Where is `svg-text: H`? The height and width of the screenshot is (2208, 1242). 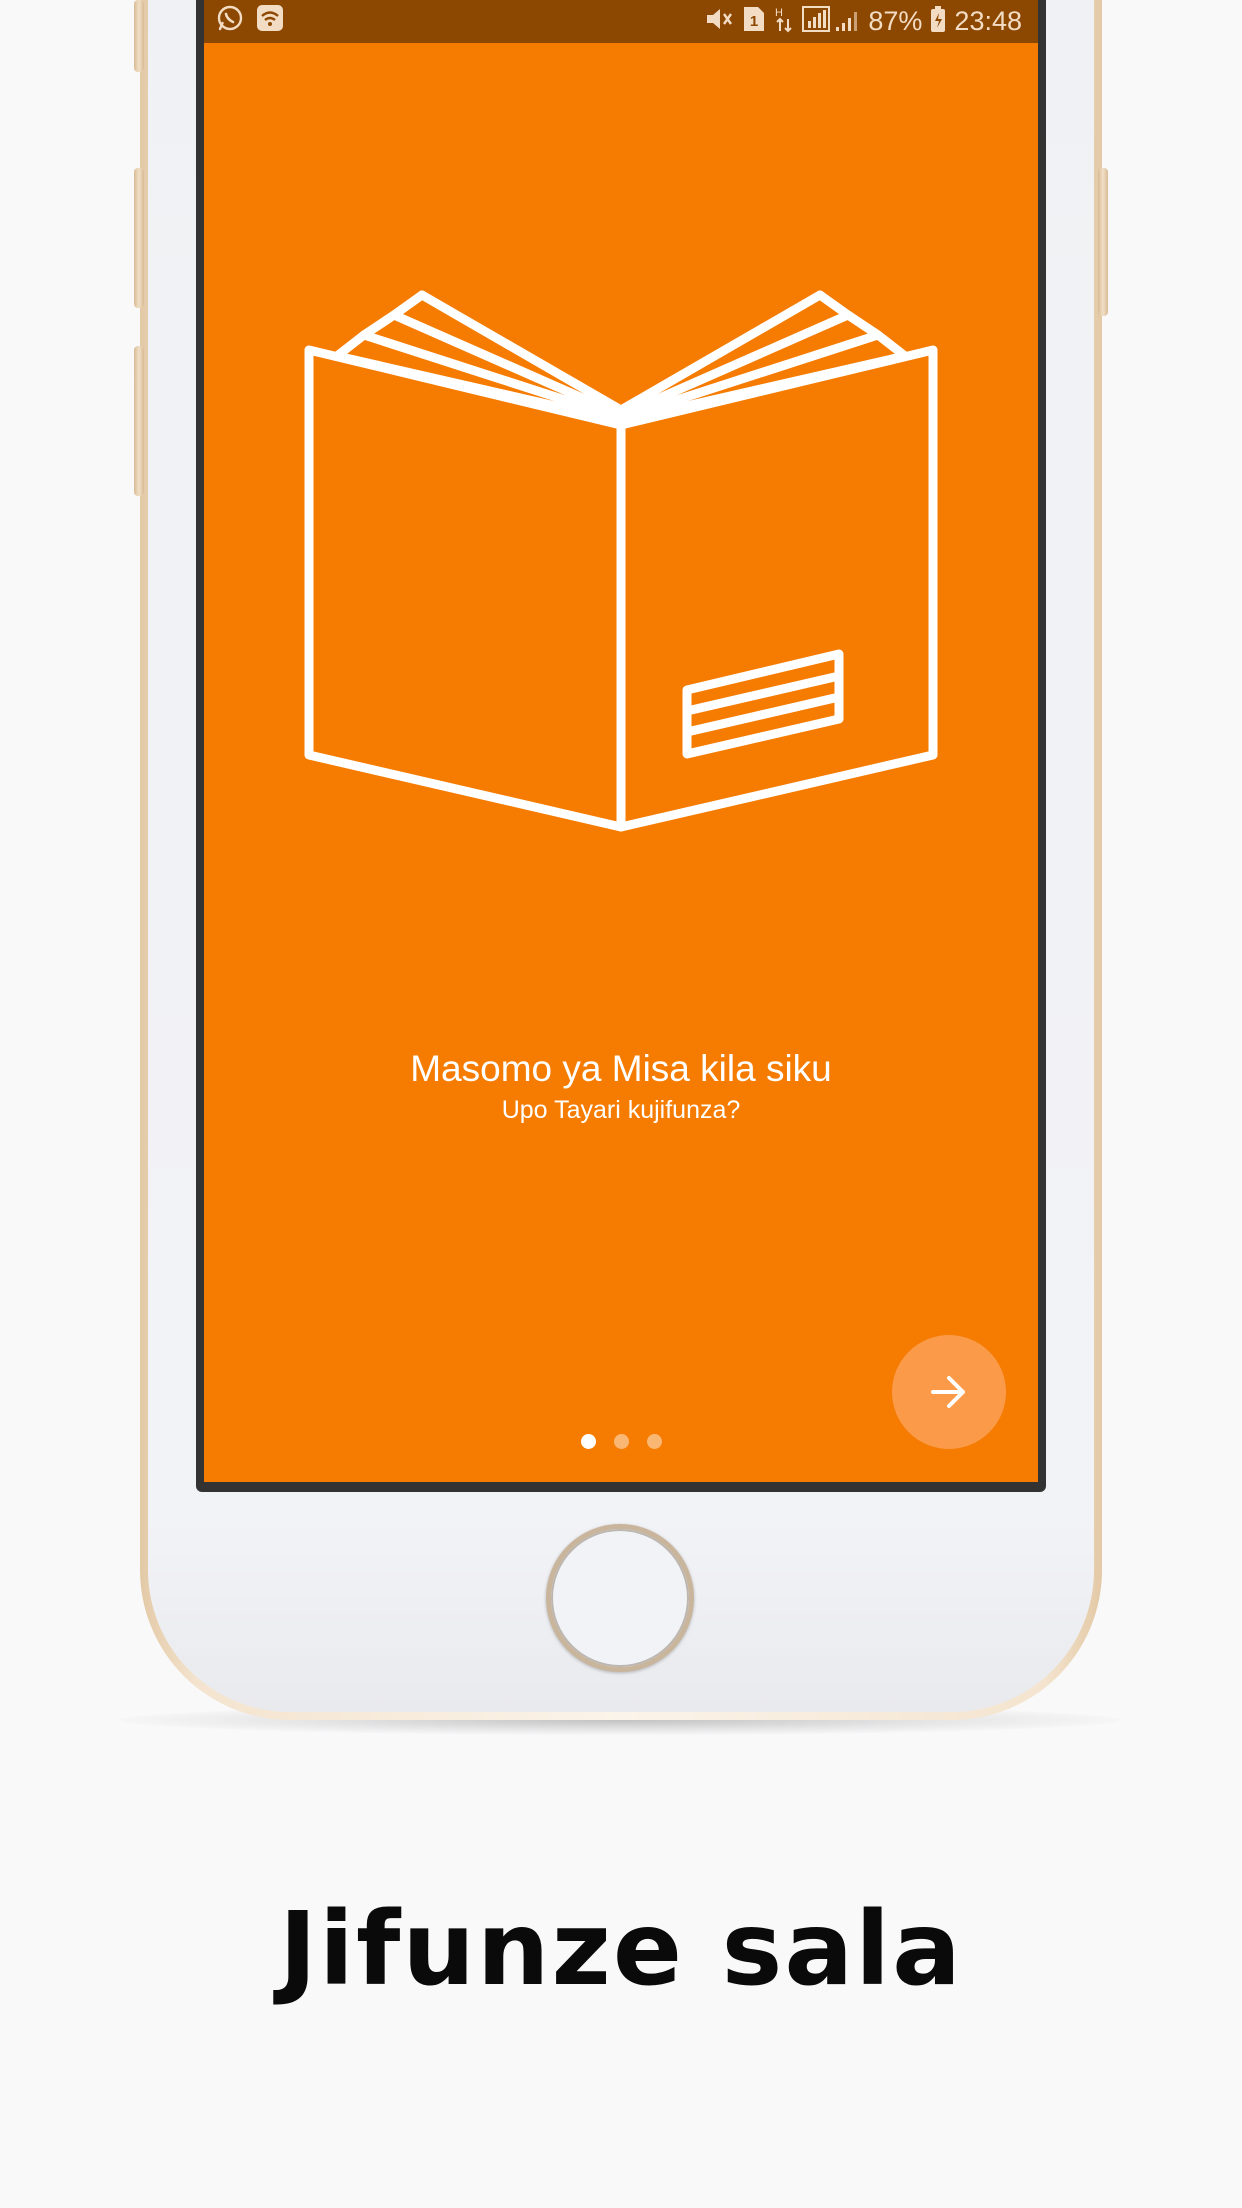
svg-text: H is located at coordinates (779, 13).